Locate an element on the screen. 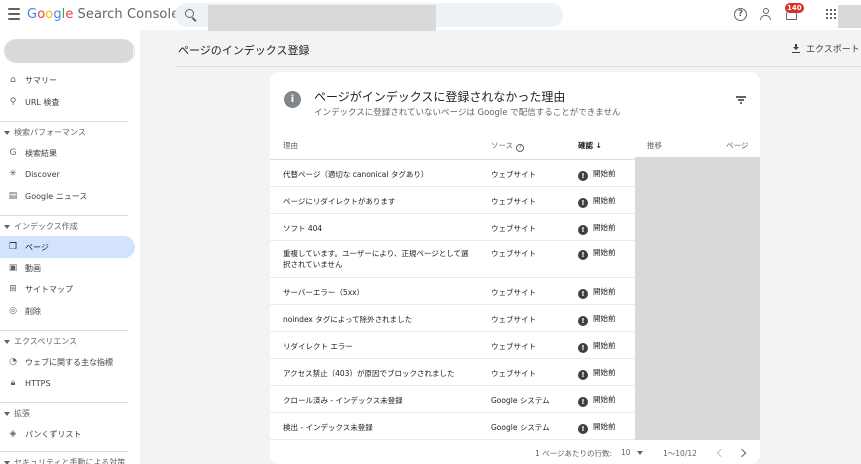 The width and height of the screenshot is (861, 464). sidebar-item-label: 検索結果 is located at coordinates (41, 153).